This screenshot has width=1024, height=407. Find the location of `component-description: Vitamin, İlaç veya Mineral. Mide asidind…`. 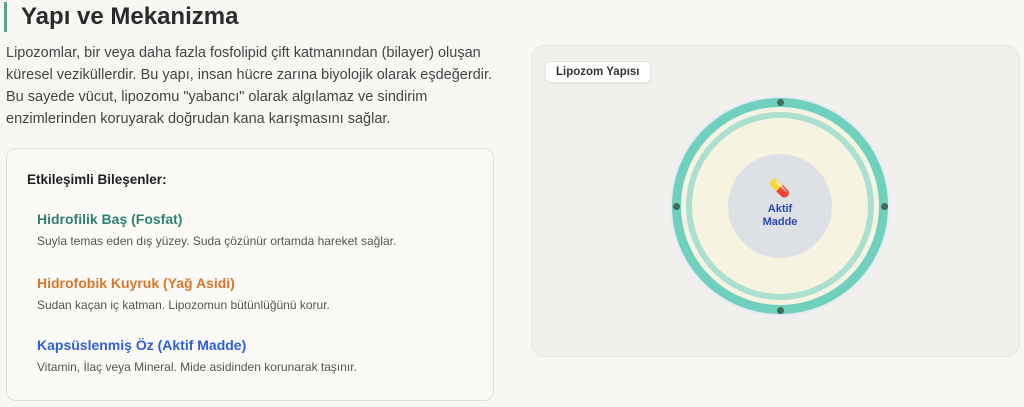

component-description: Vitamin, İlaç veya Mineral. Mide asidind… is located at coordinates (197, 367).